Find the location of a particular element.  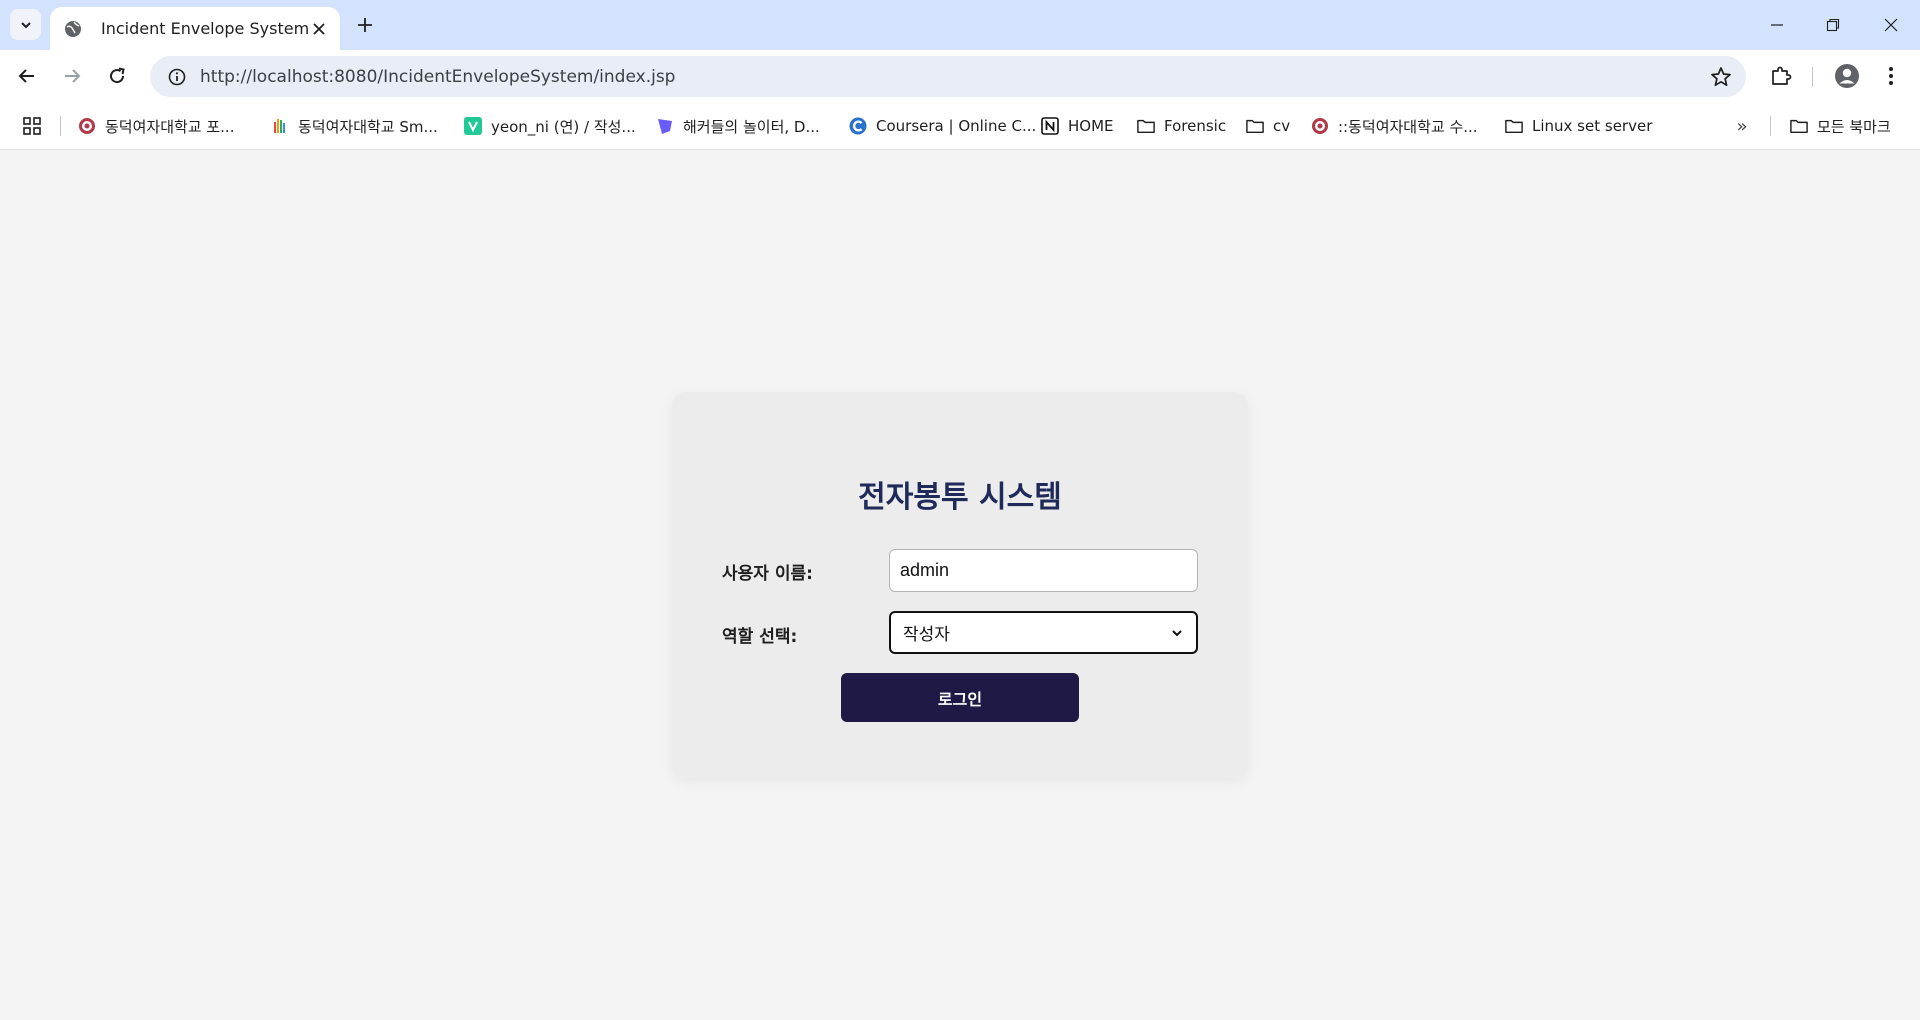

bookmark-star-icon is located at coordinates (1721, 77).